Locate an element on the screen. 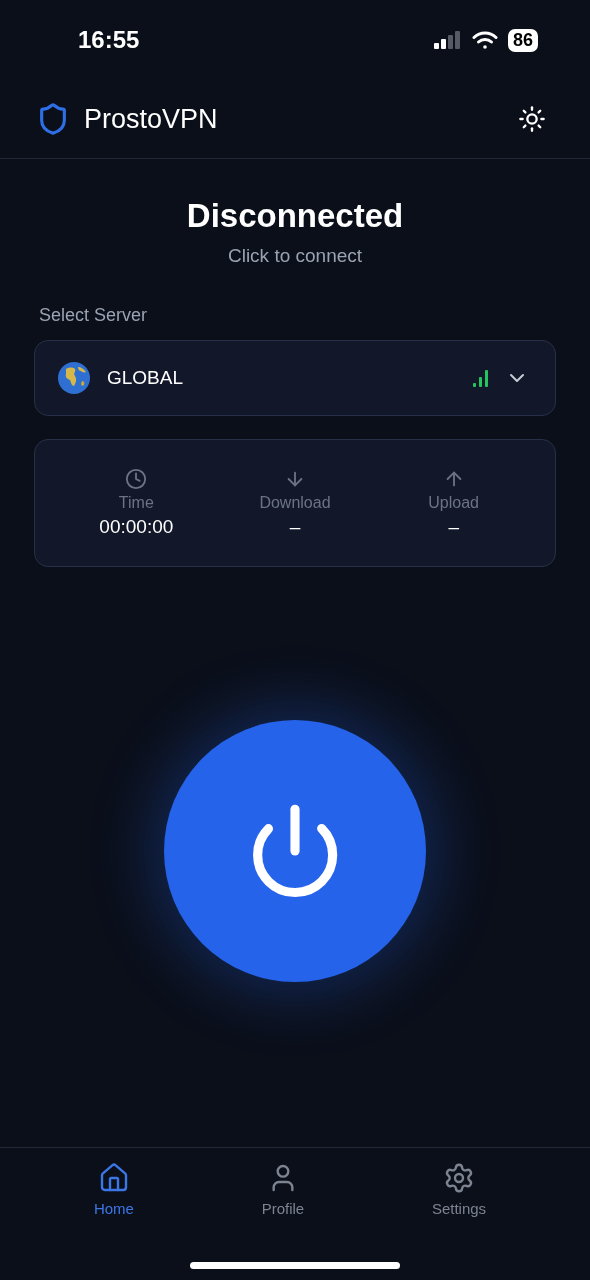 Image resolution: width=590 pixels, height=1280 pixels. stat-label: Time is located at coordinates (136, 503).